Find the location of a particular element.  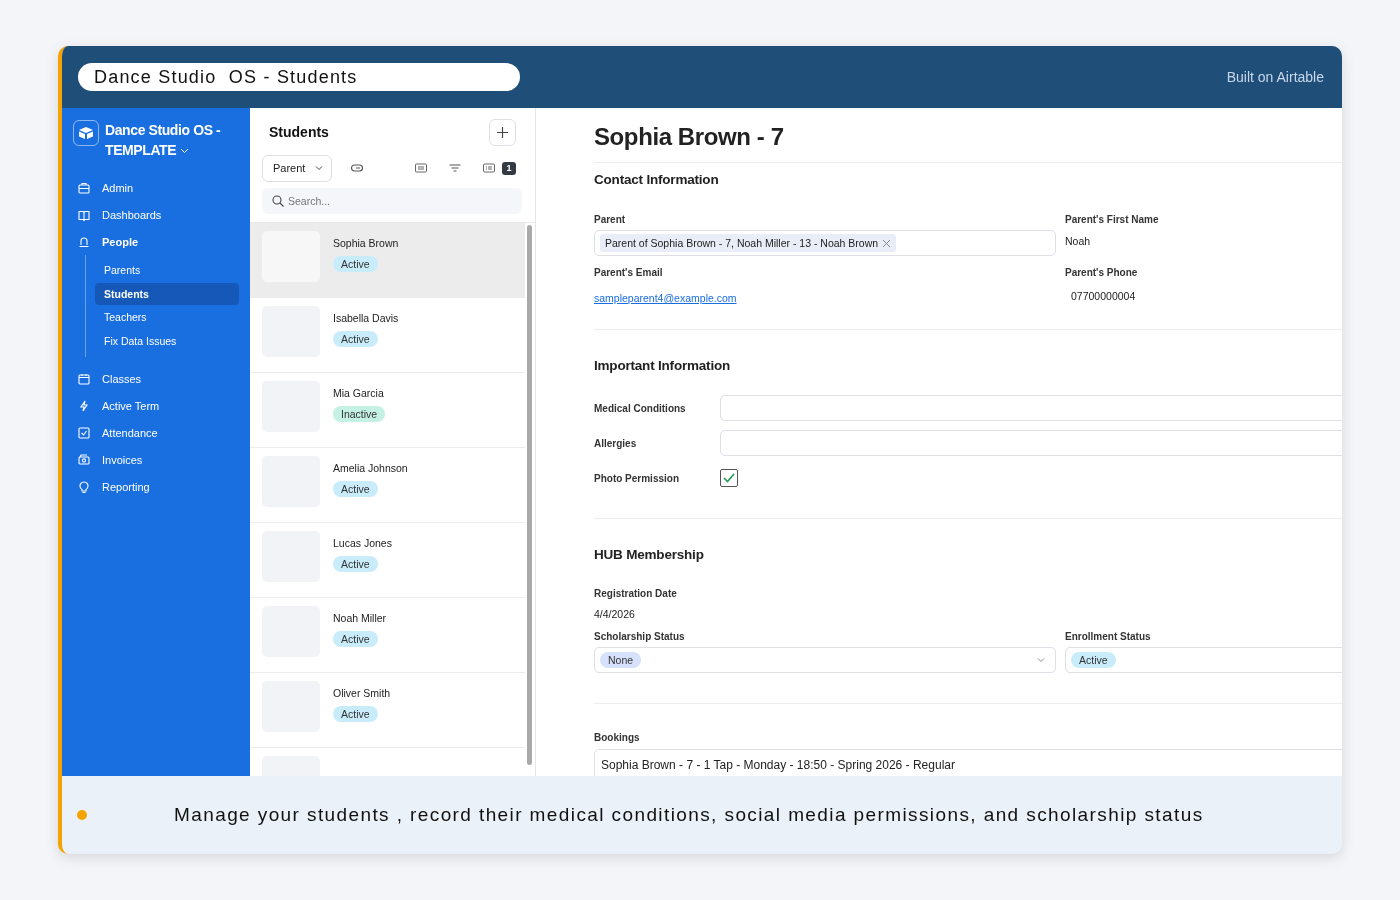

sidebar-item: Classes is located at coordinates (156, 378).